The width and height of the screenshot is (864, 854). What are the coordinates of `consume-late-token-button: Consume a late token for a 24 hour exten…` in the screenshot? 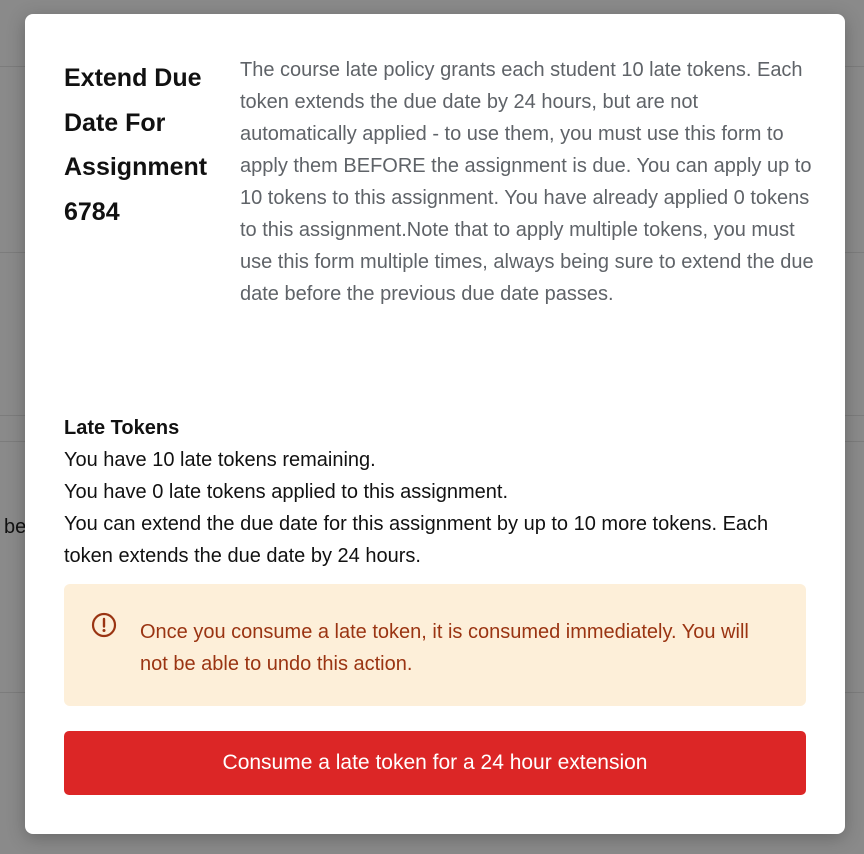 It's located at (435, 763).